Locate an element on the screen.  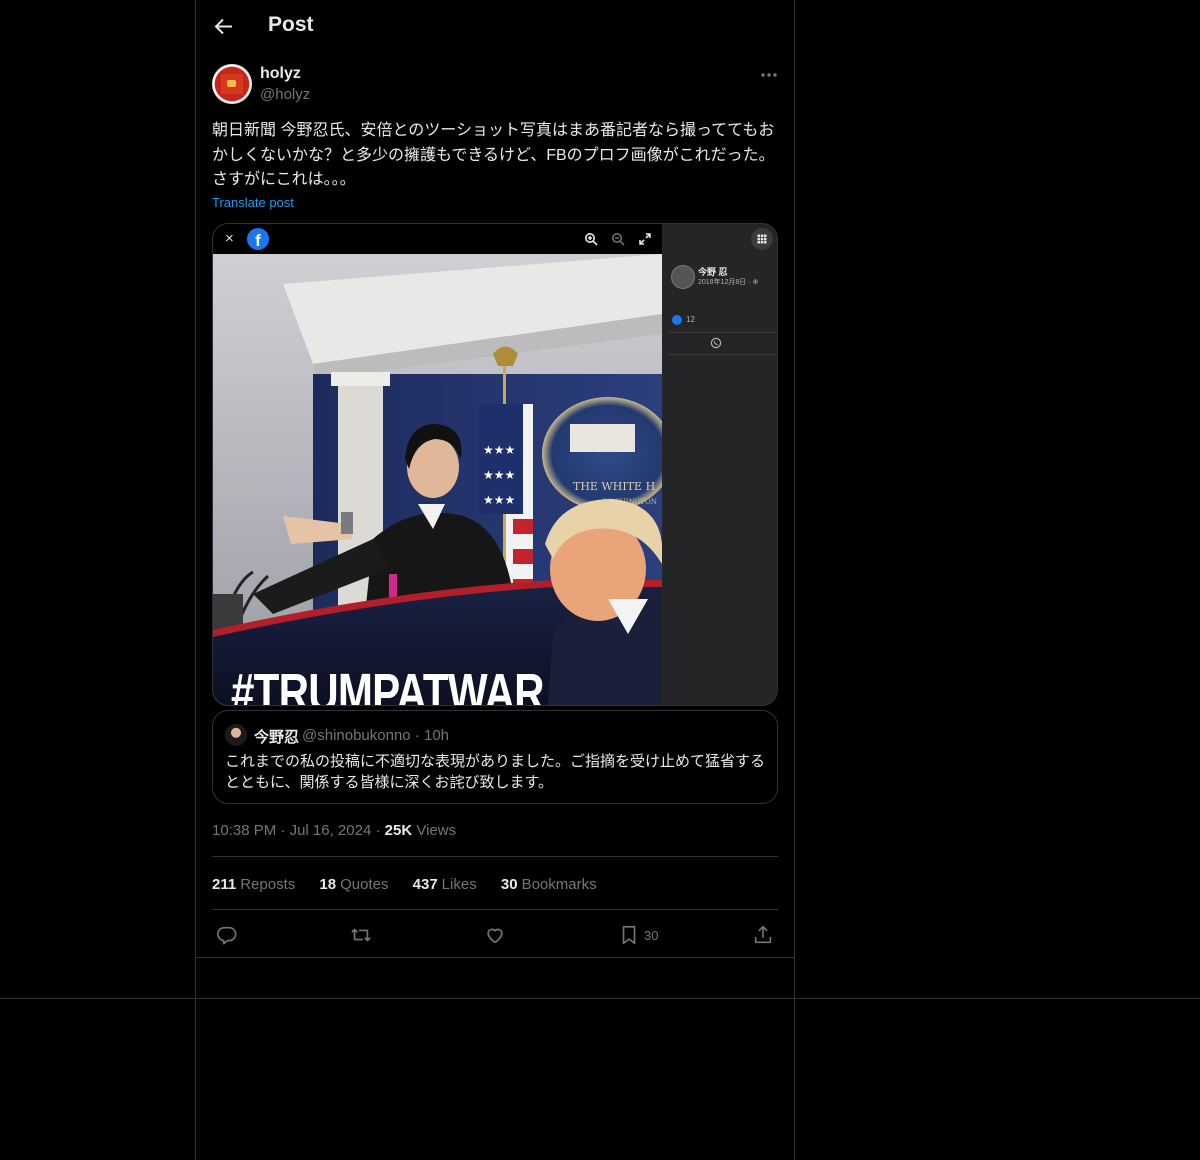
bookmark-button: 30 is located at coordinates (643, 936).